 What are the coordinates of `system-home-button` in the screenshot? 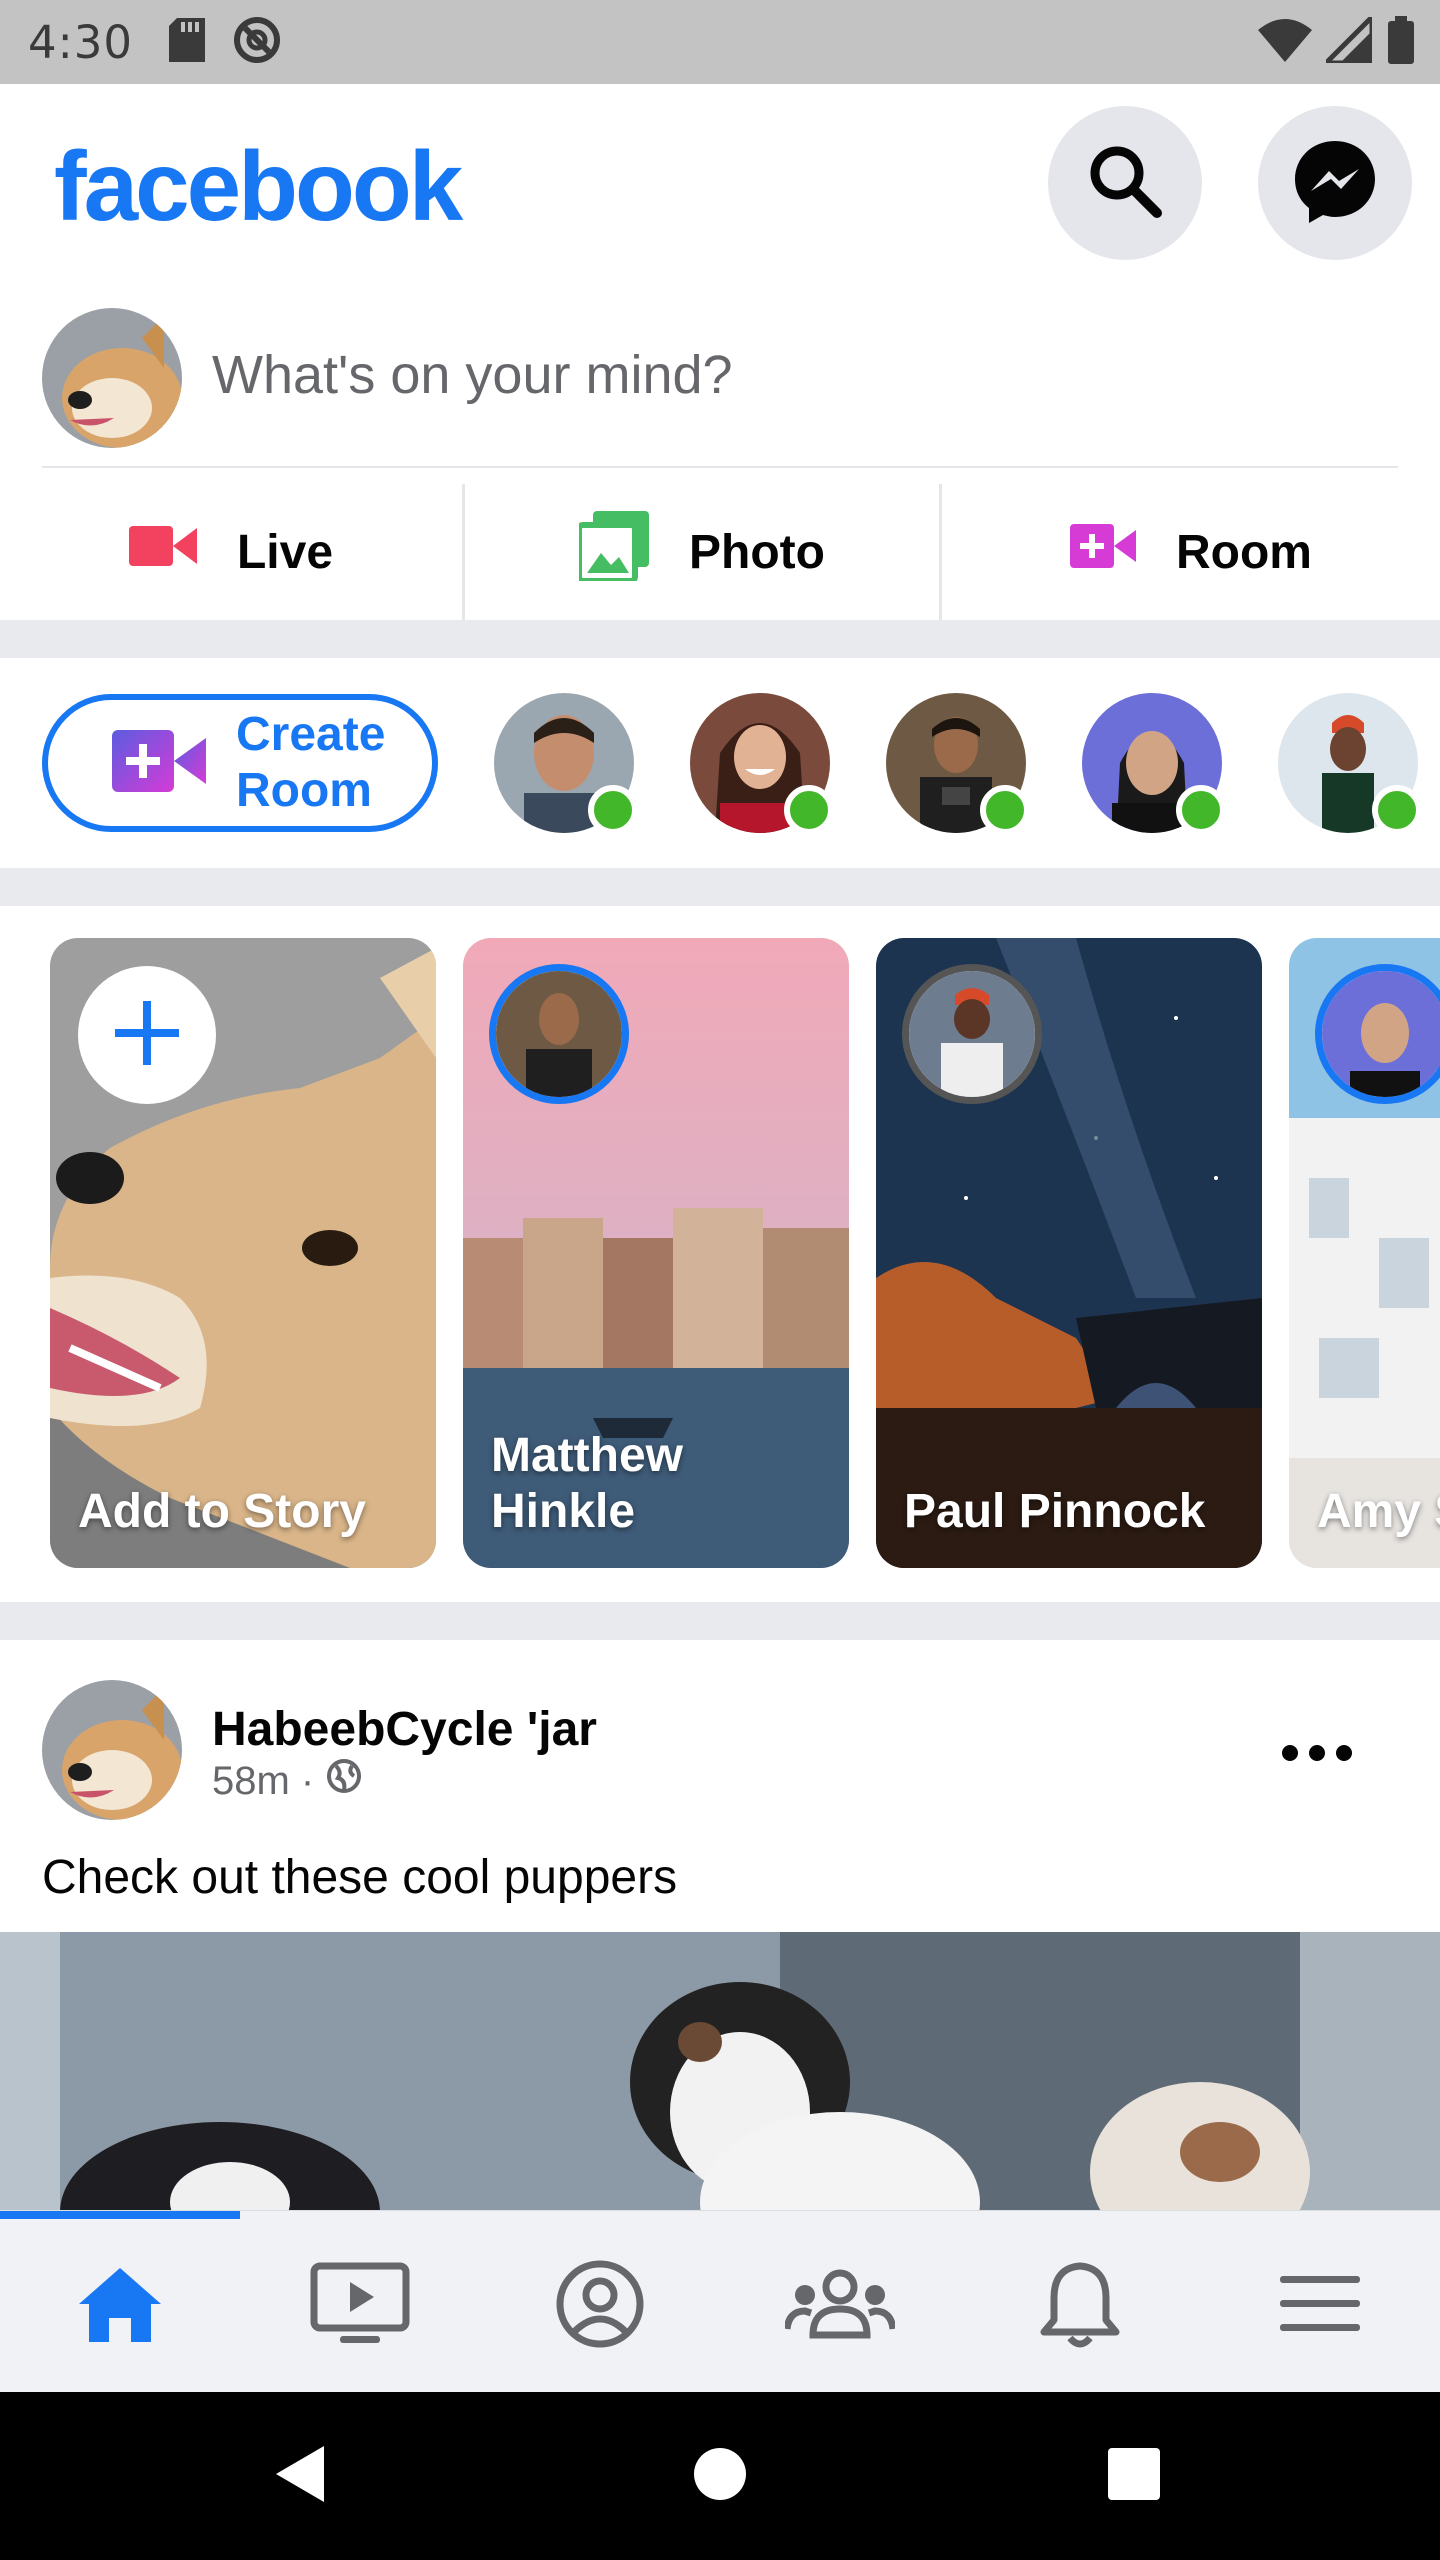 It's located at (720, 2476).